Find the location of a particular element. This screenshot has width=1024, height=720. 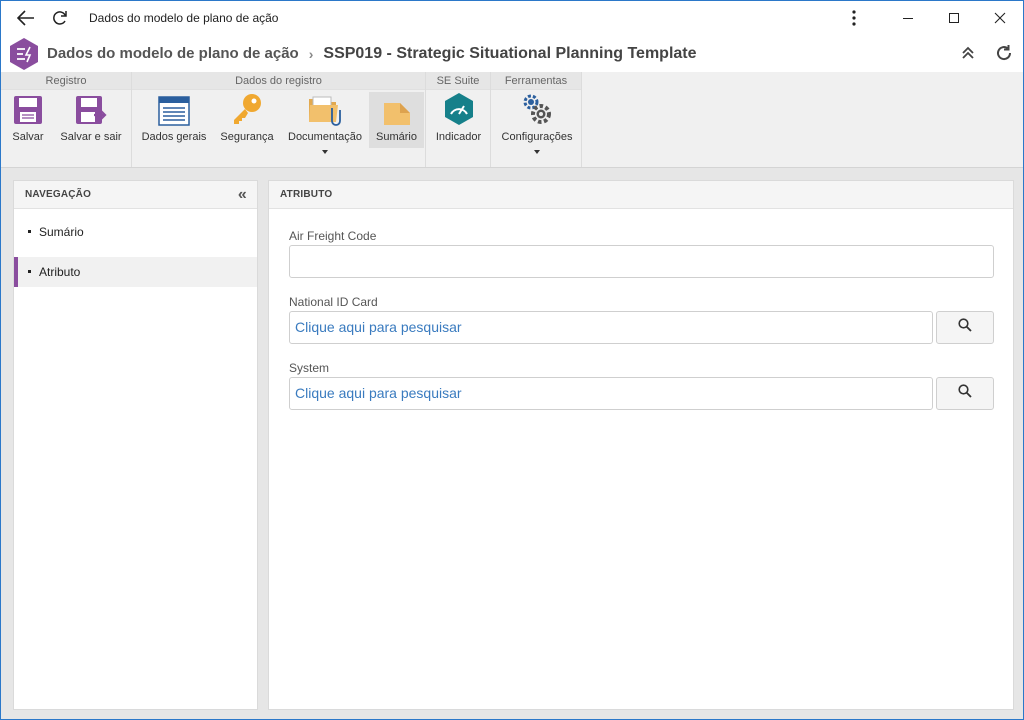

air-freight-code-input is located at coordinates (641, 261).